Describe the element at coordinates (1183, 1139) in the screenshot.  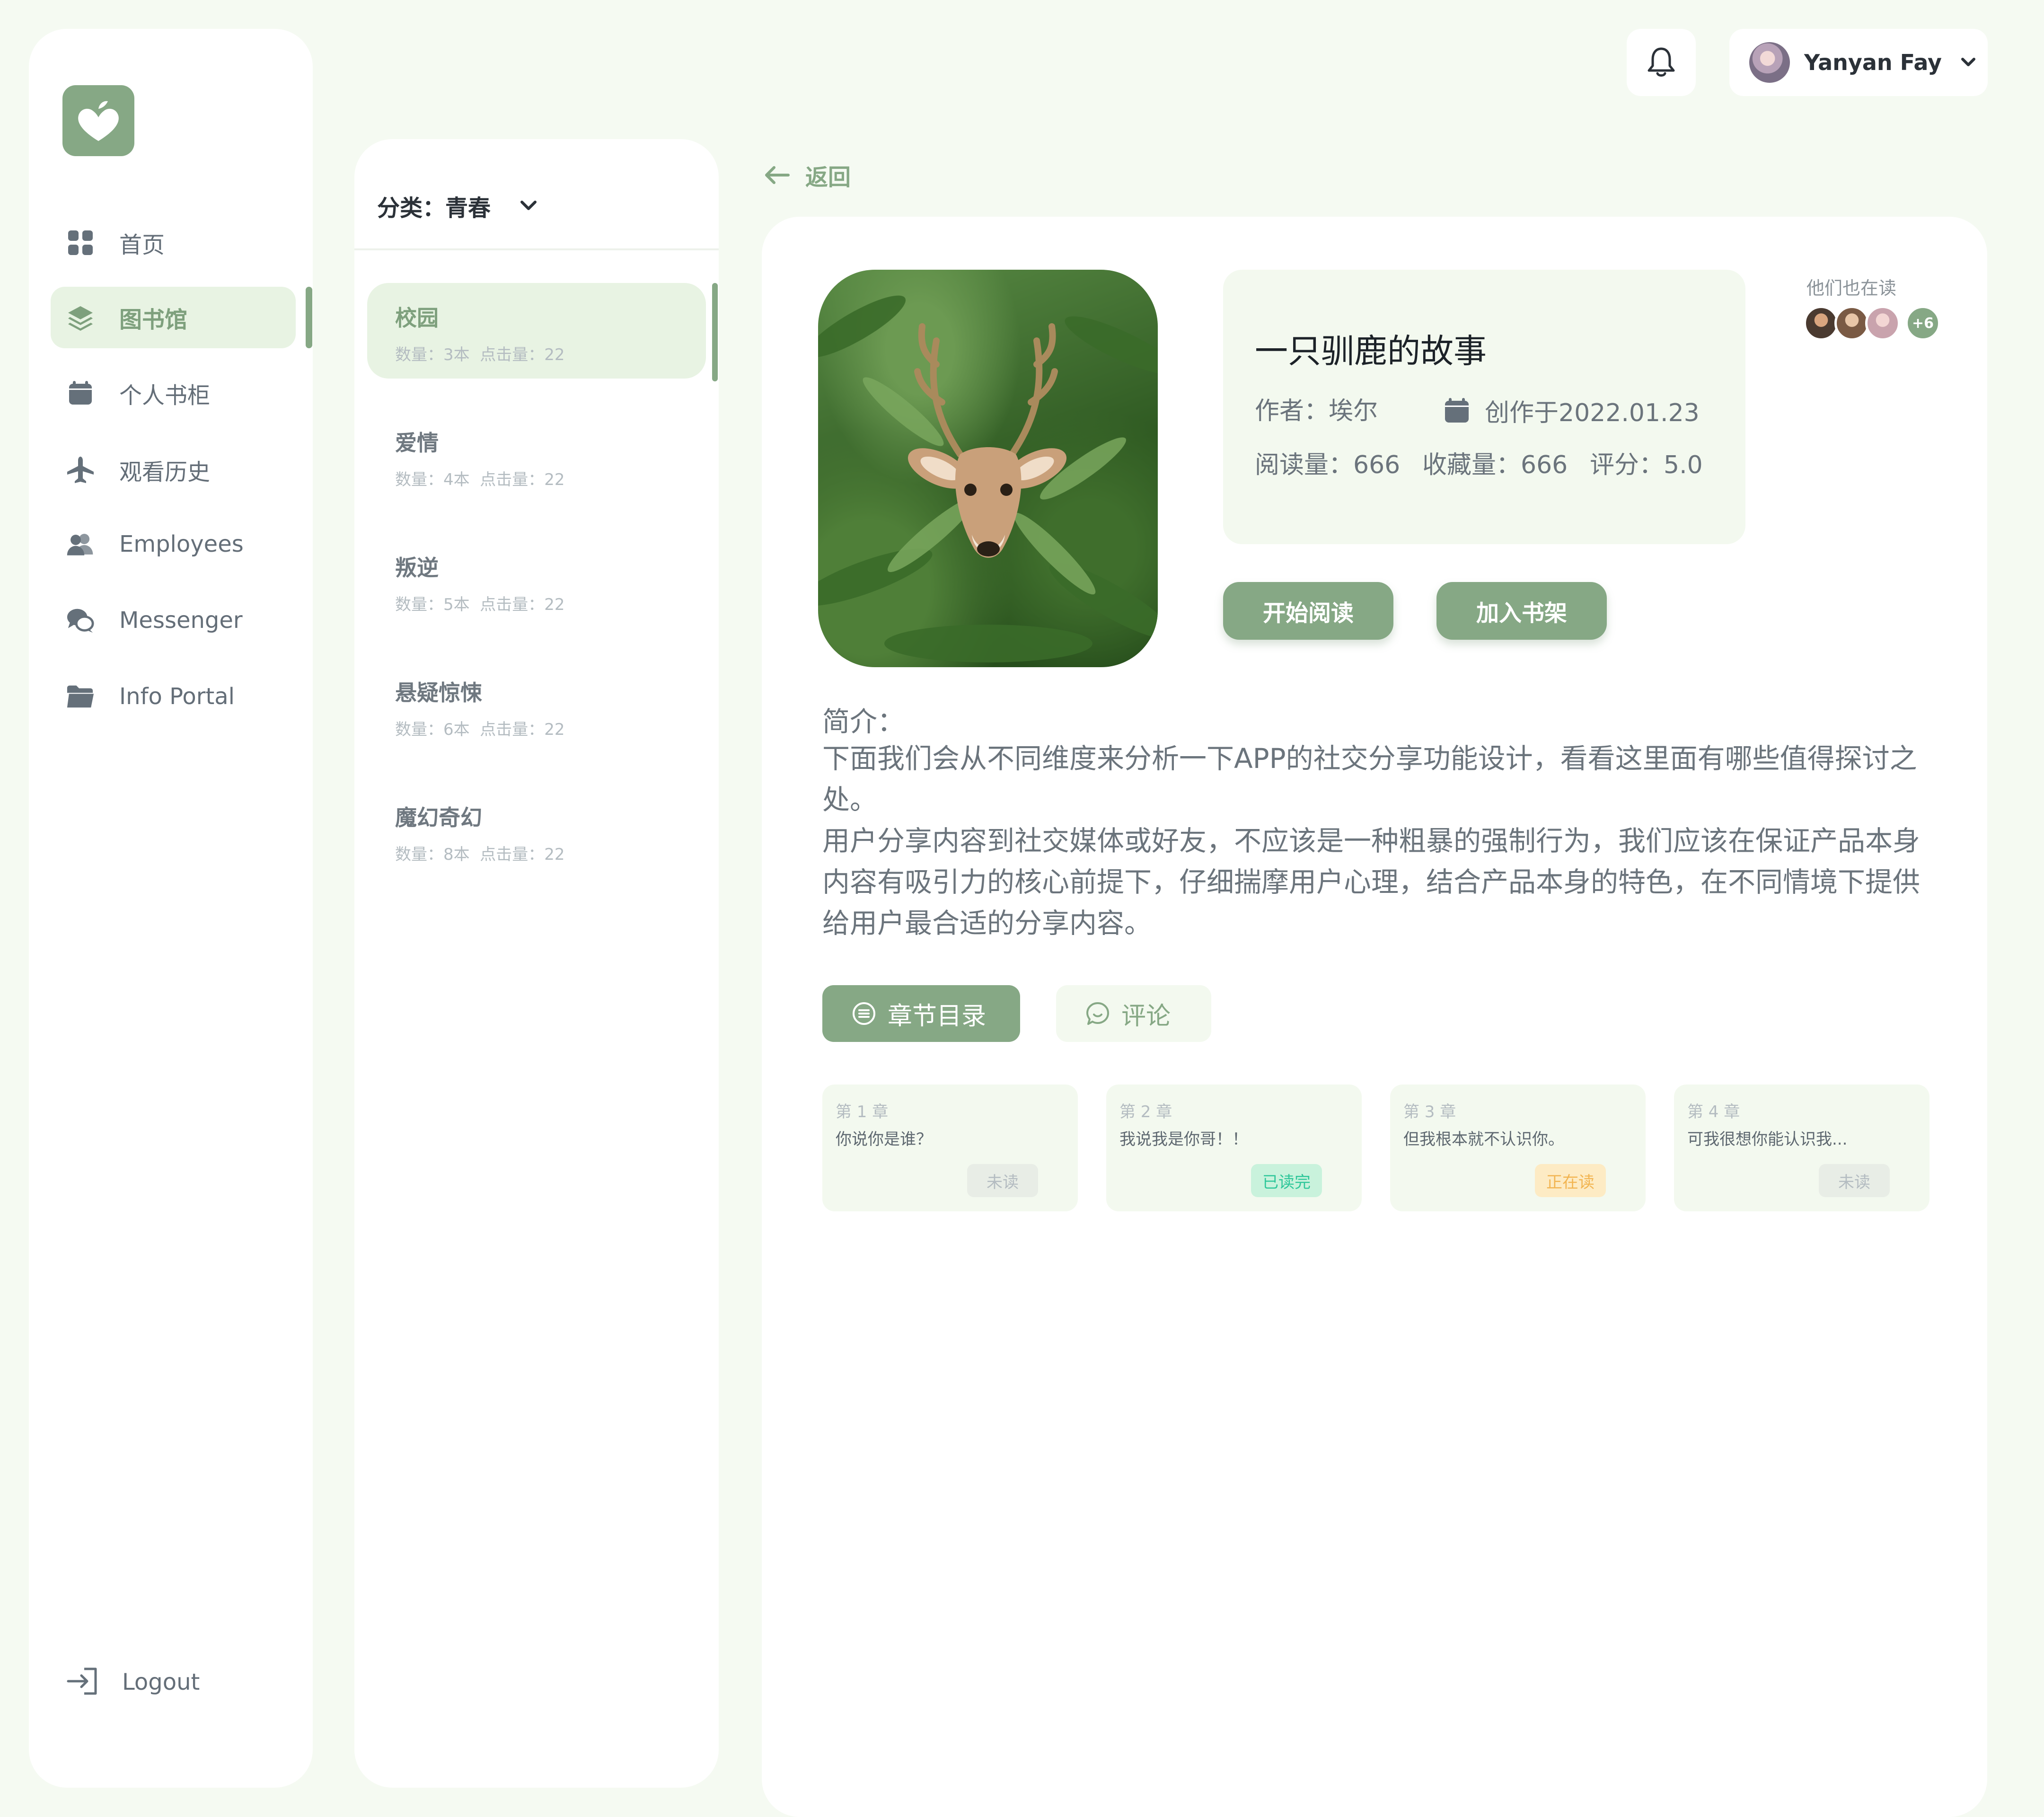
I see `chapter-title: 我说我是你哥！！` at that location.